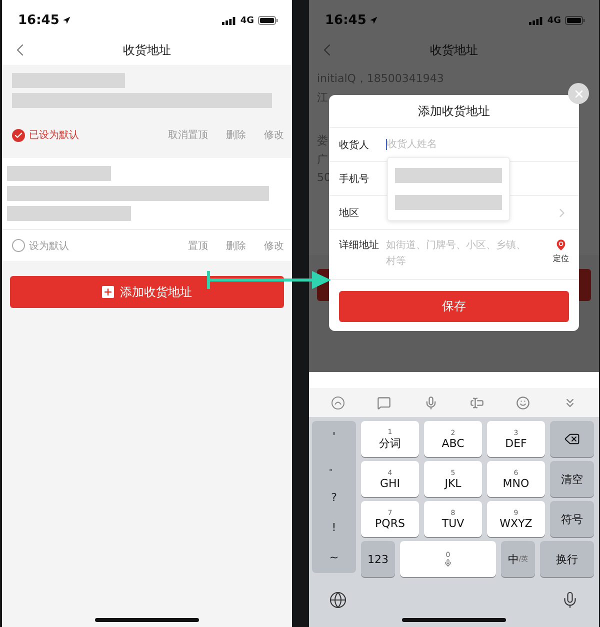 Image resolution: width=600 pixels, height=627 pixels. I want to click on text-cursor-icon, so click(477, 403).